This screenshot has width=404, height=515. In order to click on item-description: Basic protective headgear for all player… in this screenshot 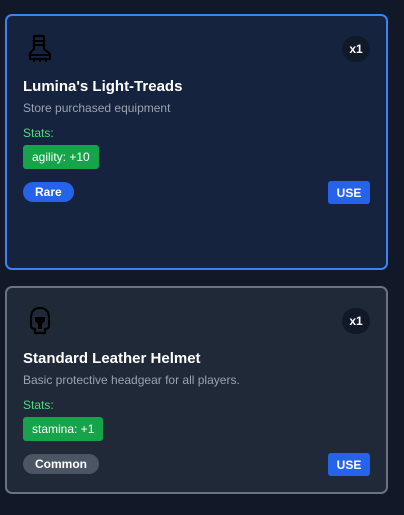, I will do `click(131, 380)`.